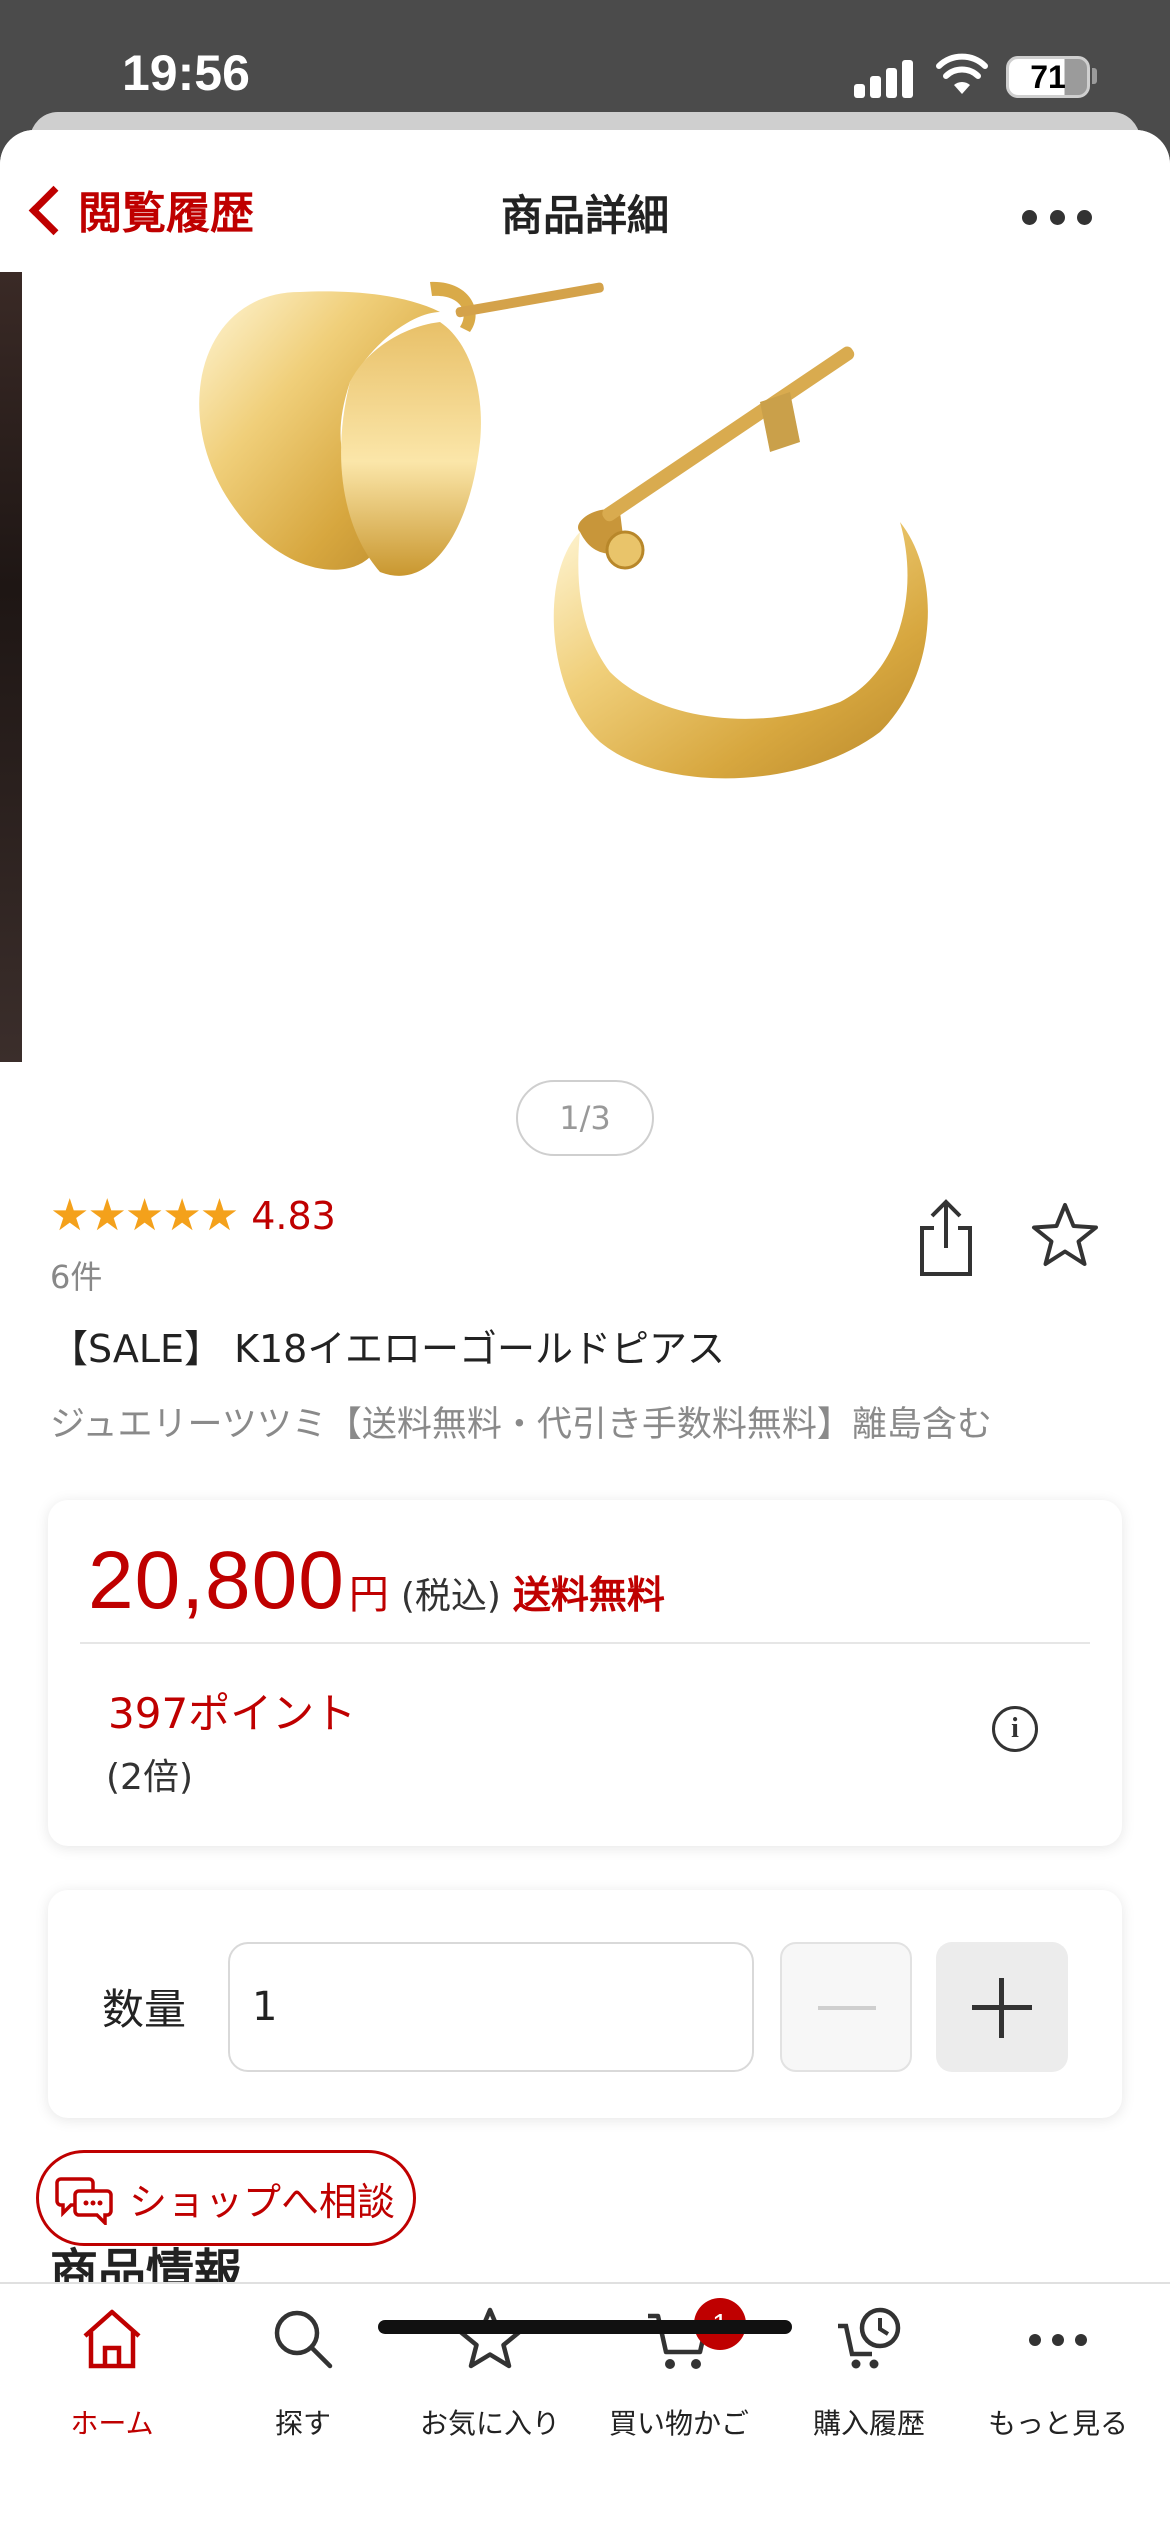 The image size is (1170, 2532). Describe the element at coordinates (1057, 2423) in the screenshot. I see `nav-label-more: もっと見る` at that location.